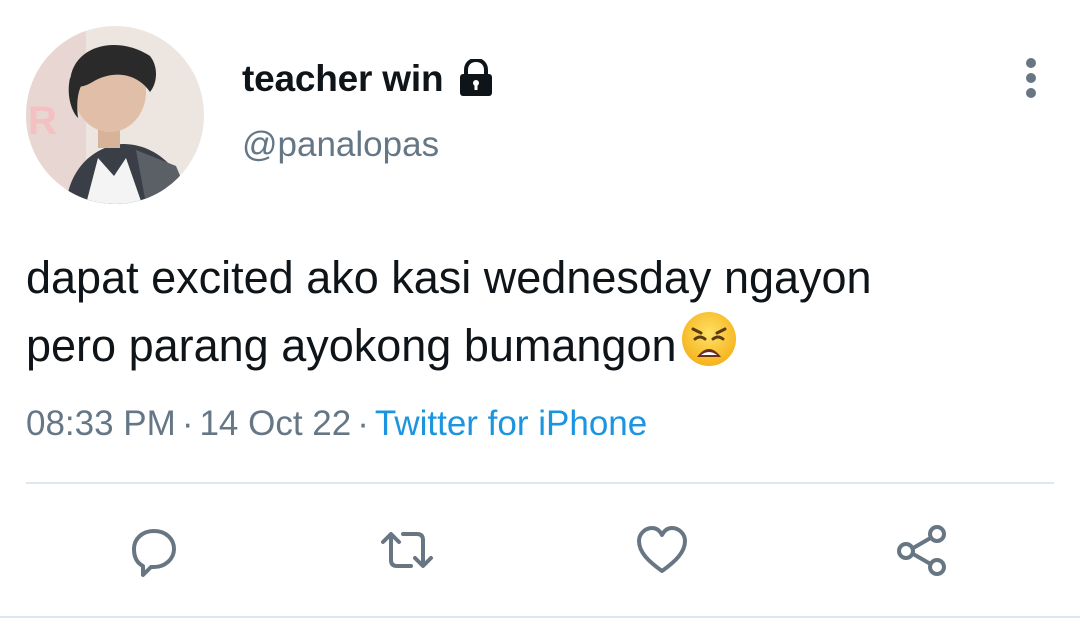 Image resolution: width=1080 pixels, height=630 pixels. Describe the element at coordinates (343, 79) in the screenshot. I see `author-display-name: teacher win` at that location.